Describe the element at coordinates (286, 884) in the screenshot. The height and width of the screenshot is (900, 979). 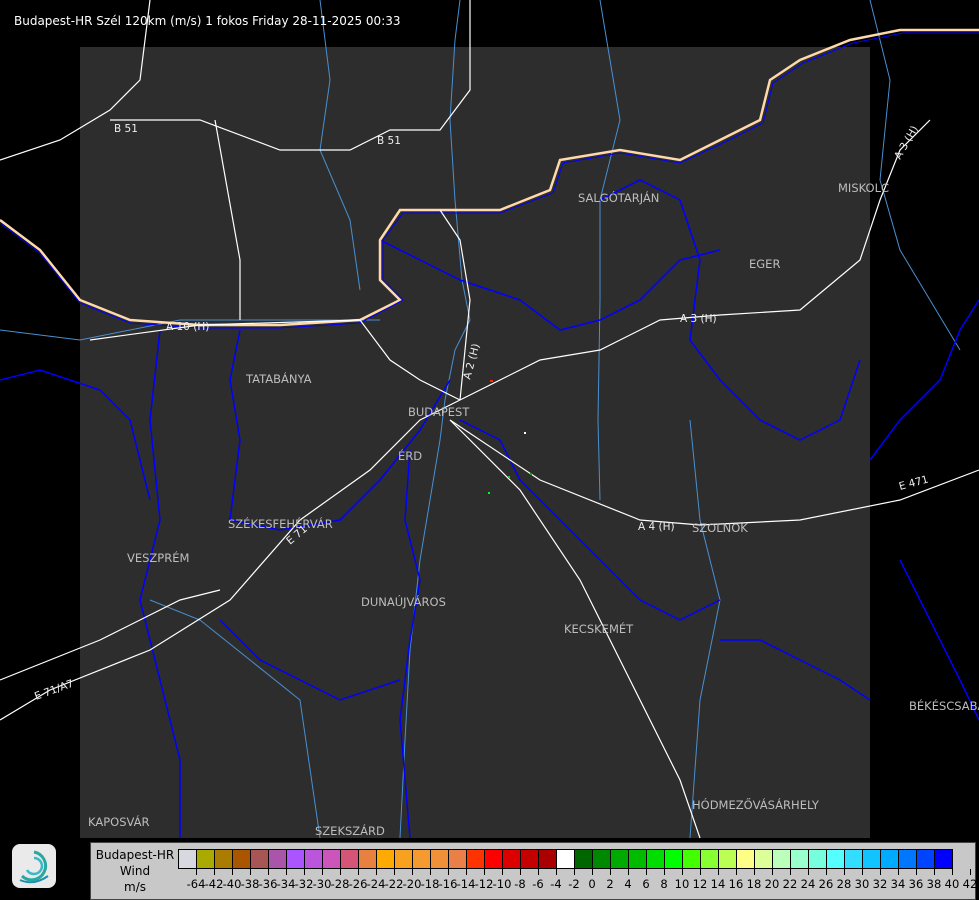
I see `legend-tick-label: -34` at that location.